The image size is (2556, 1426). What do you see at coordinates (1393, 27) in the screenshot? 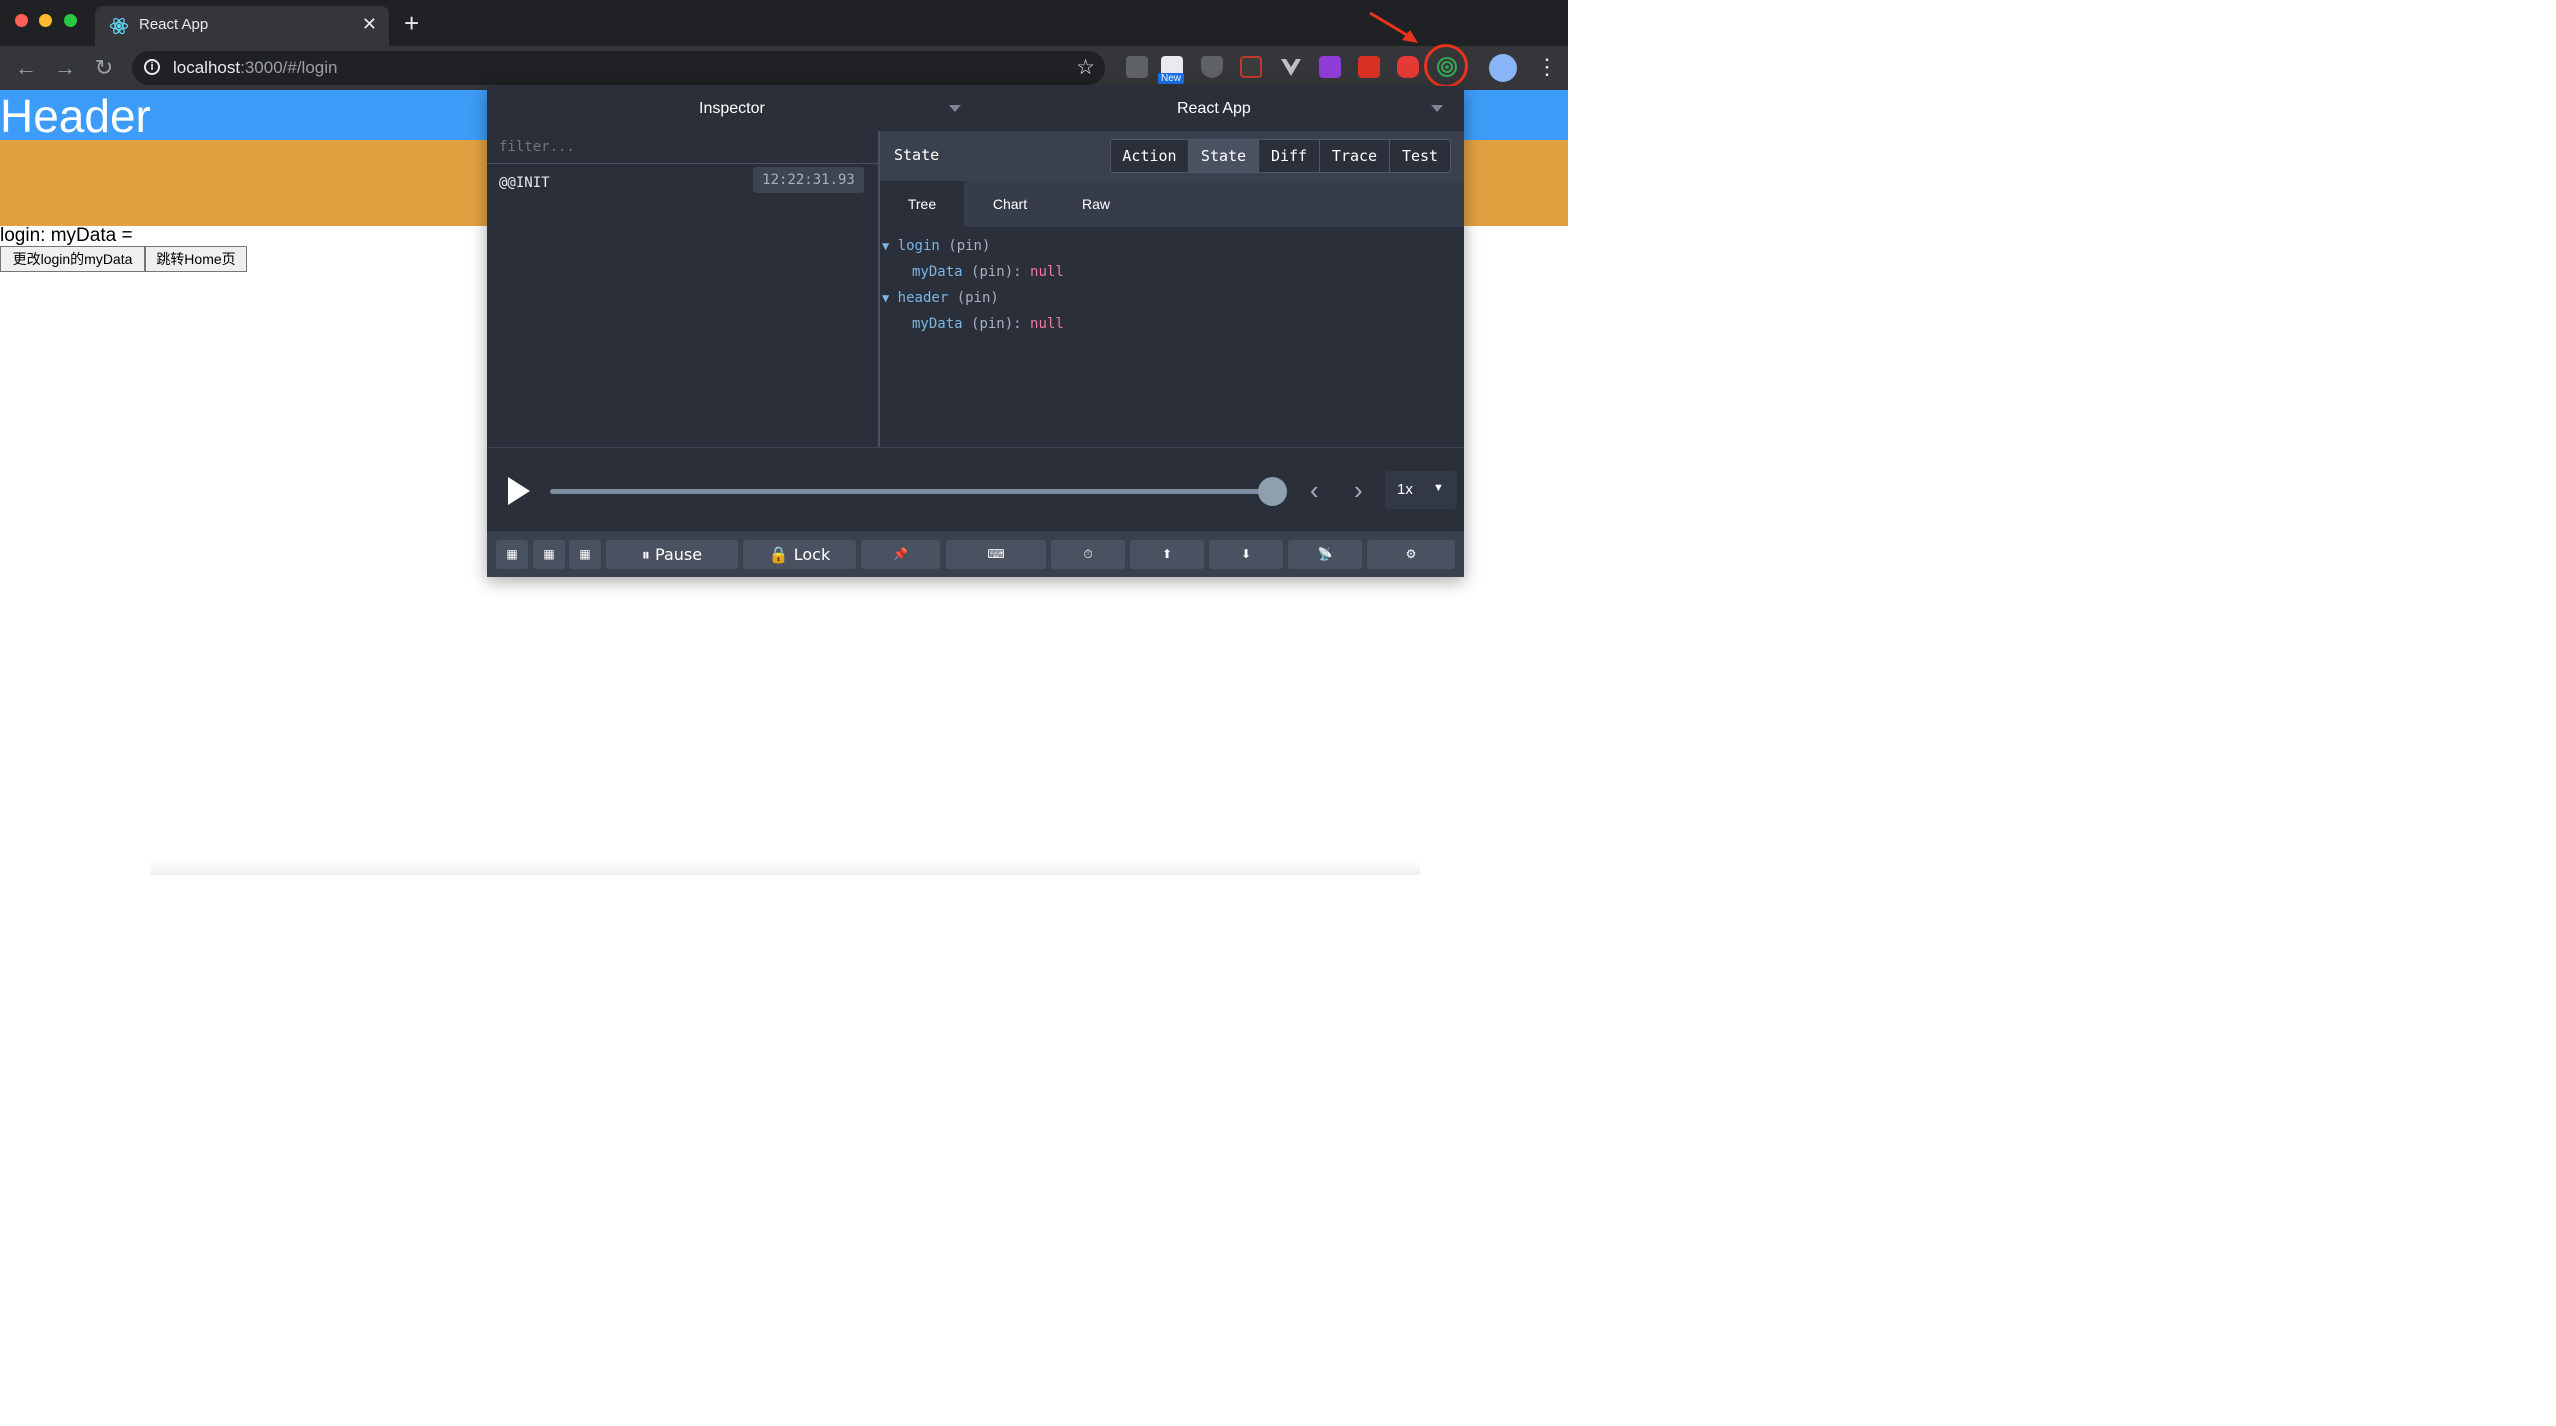
I see `red-arrow-annotation-icon` at bounding box center [1393, 27].